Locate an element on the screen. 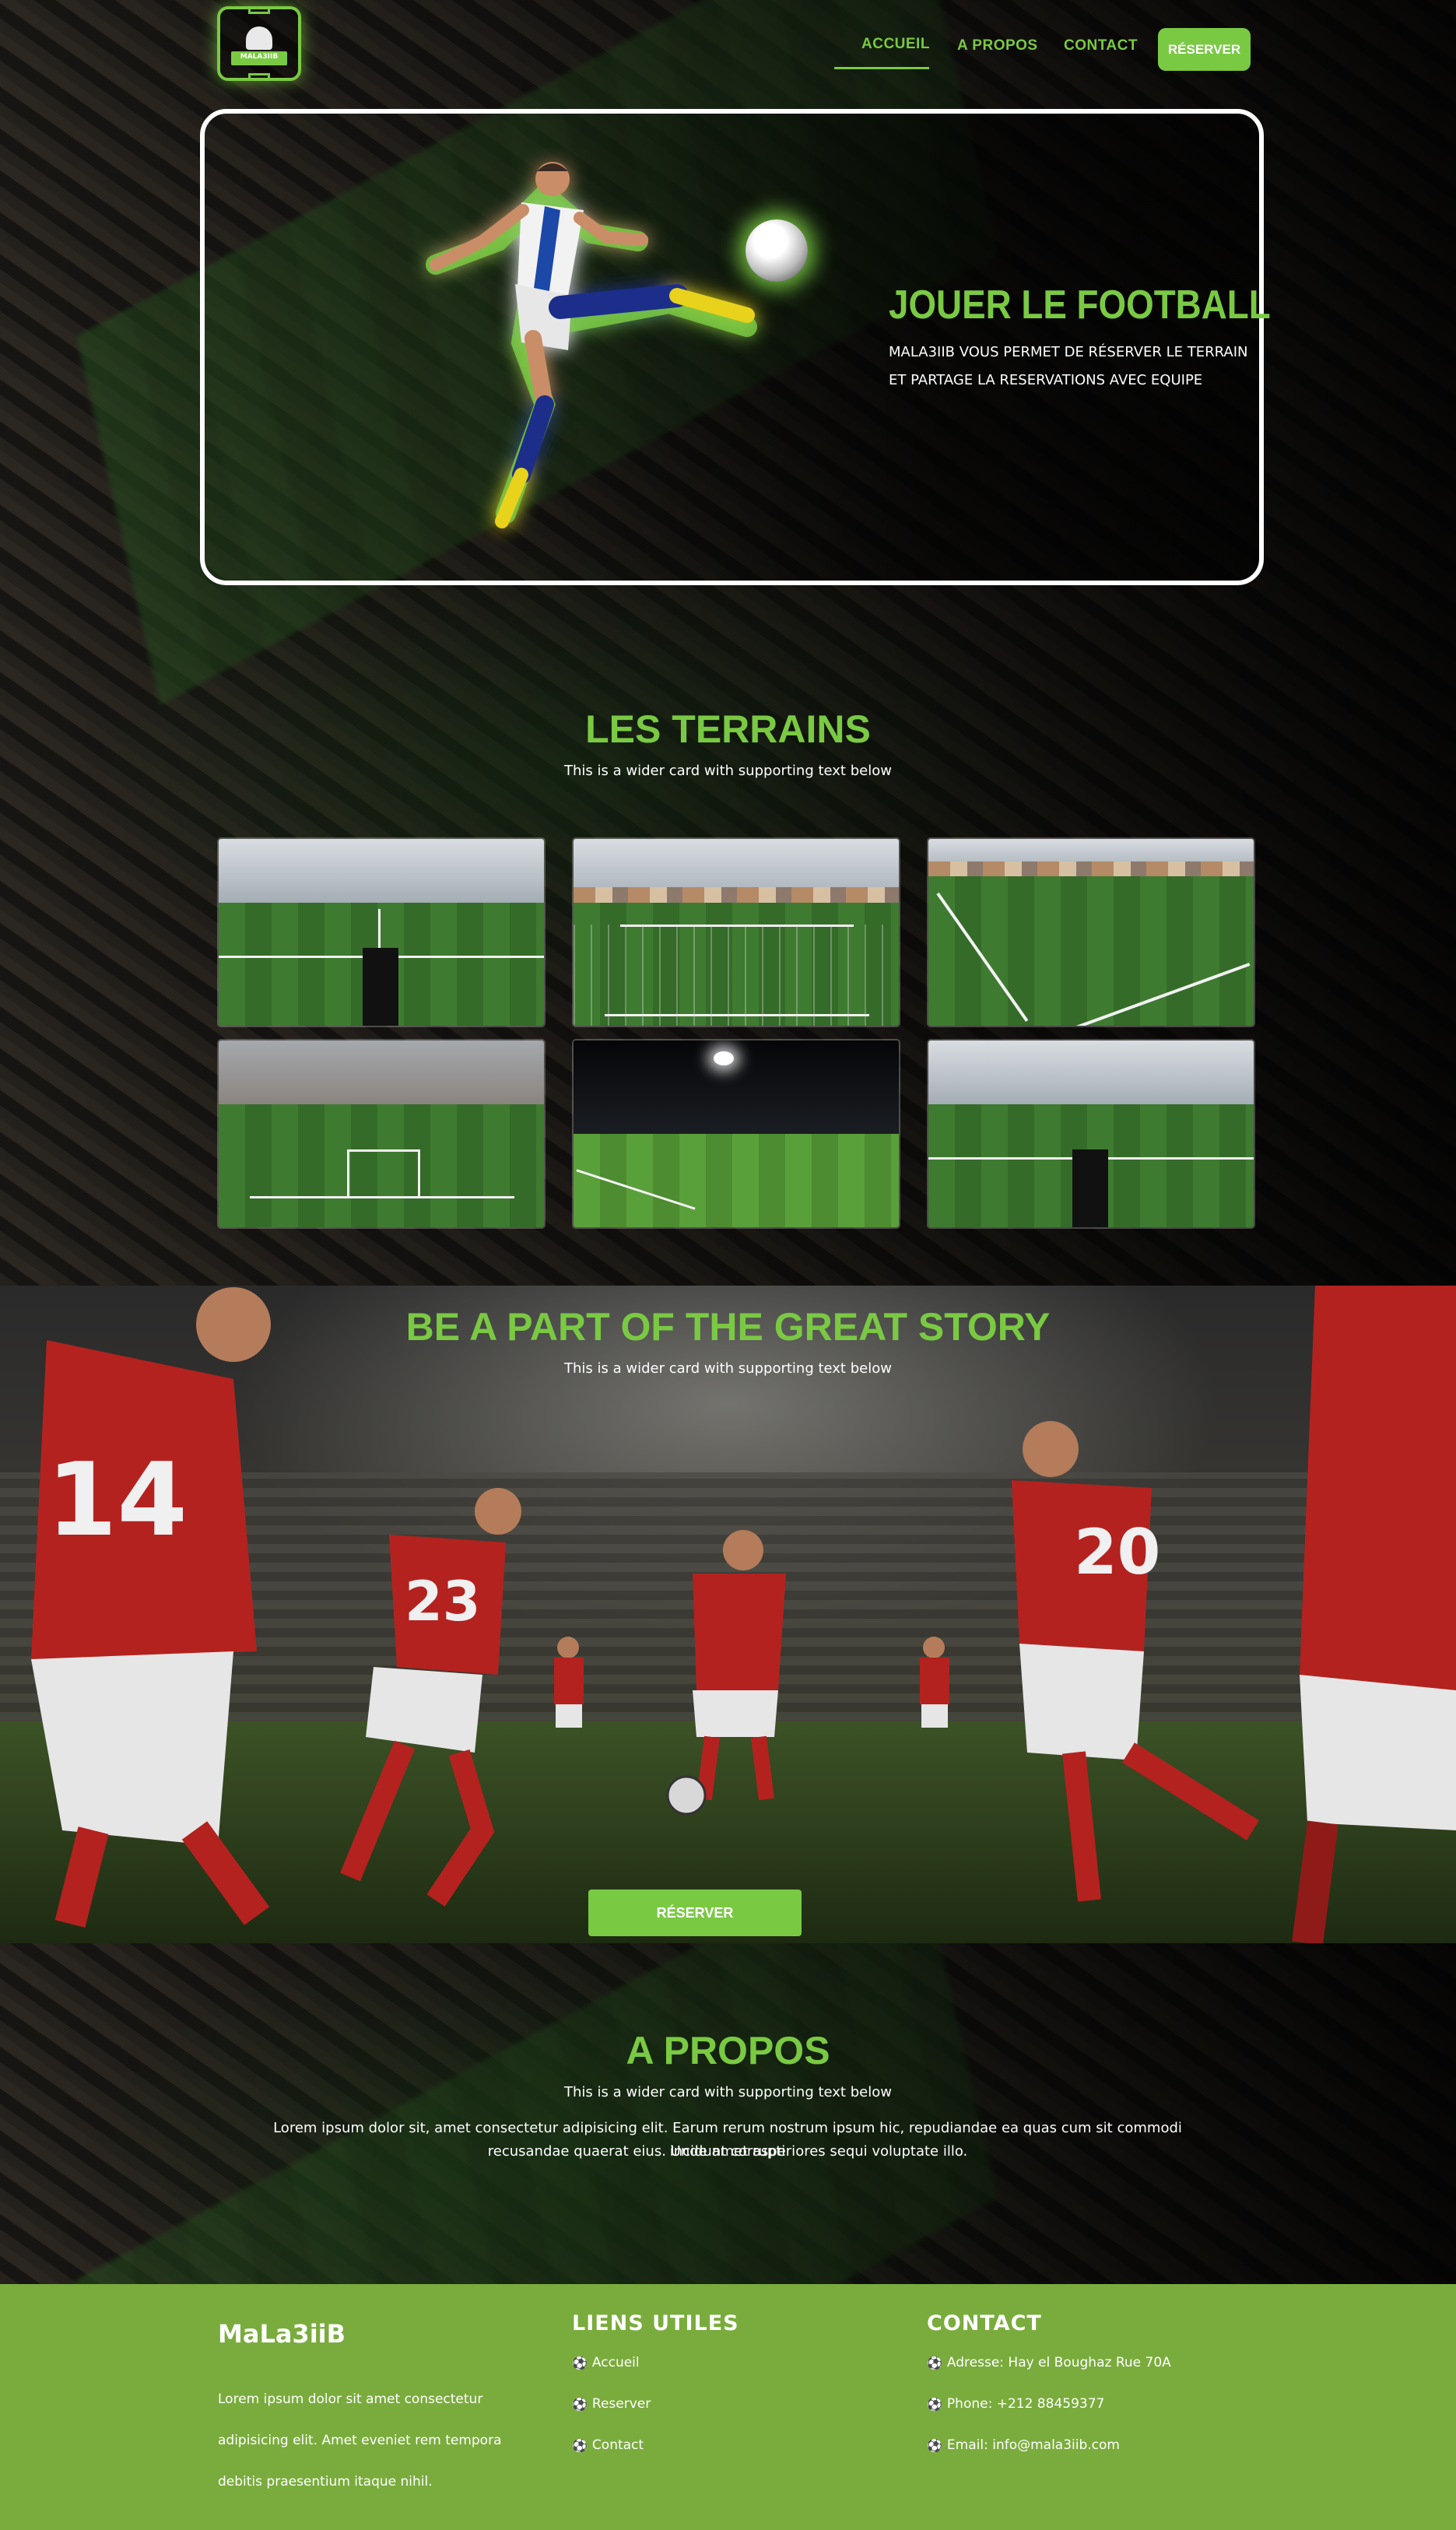 This screenshot has width=1456, height=2530. soccer-ball-icon is located at coordinates (777, 250).